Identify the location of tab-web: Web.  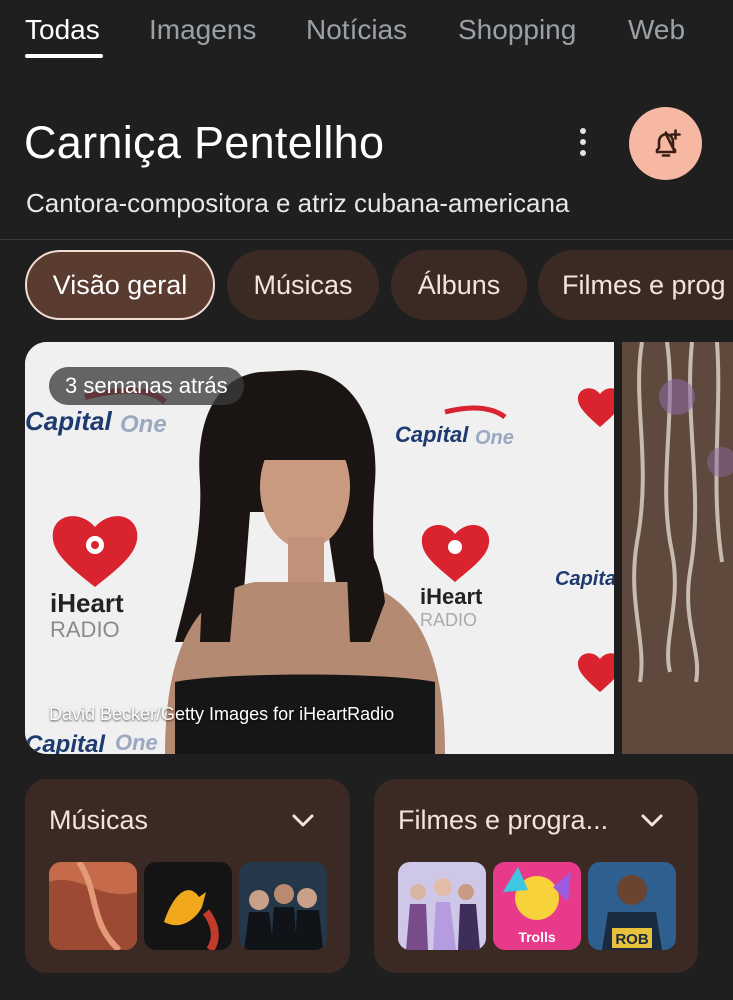
(656, 30).